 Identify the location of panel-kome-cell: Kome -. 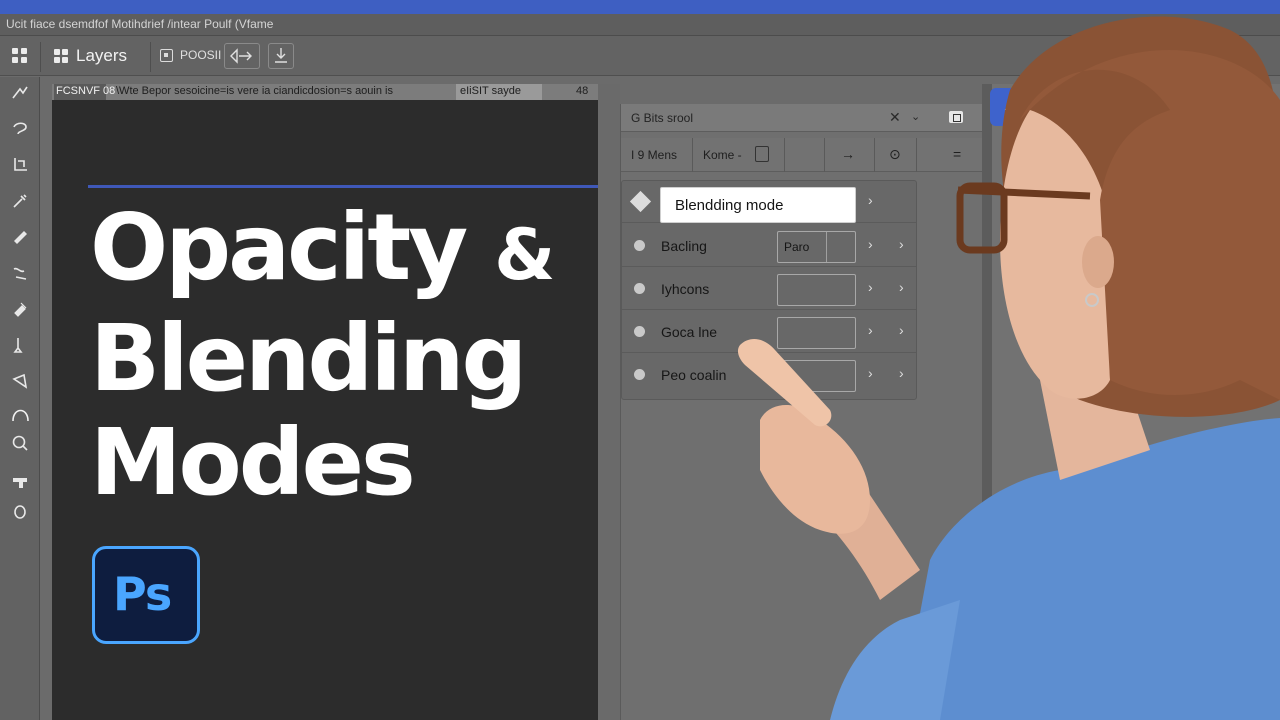
(739, 155).